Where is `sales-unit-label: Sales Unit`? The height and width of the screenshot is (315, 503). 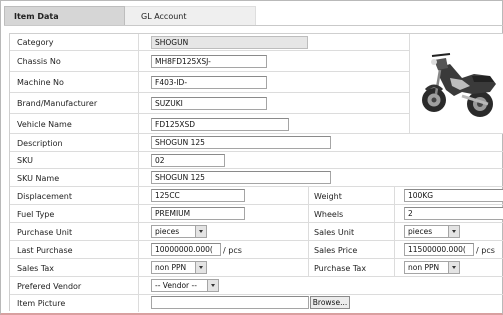
sales-unit-label: Sales Unit is located at coordinates (334, 232).